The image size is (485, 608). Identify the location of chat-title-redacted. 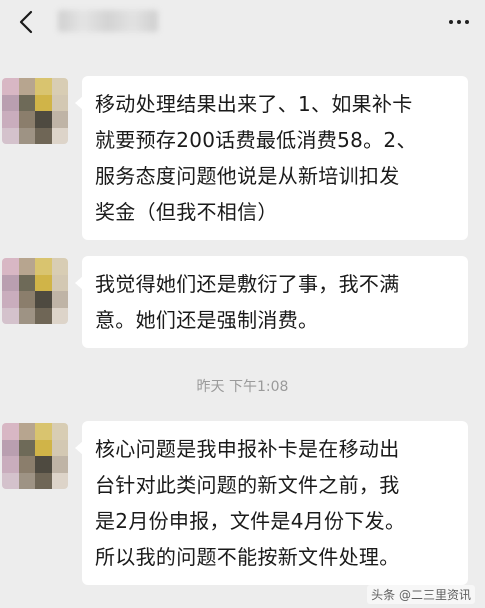
(108, 21).